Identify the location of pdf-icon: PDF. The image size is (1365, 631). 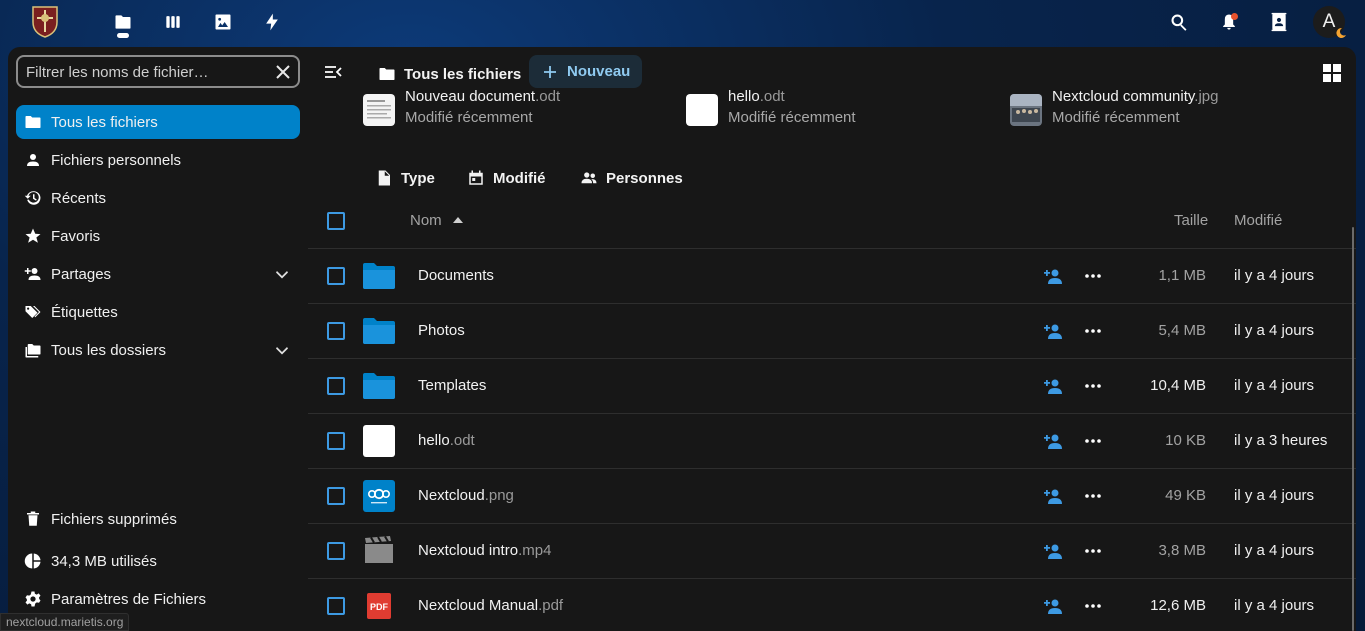
(379, 606).